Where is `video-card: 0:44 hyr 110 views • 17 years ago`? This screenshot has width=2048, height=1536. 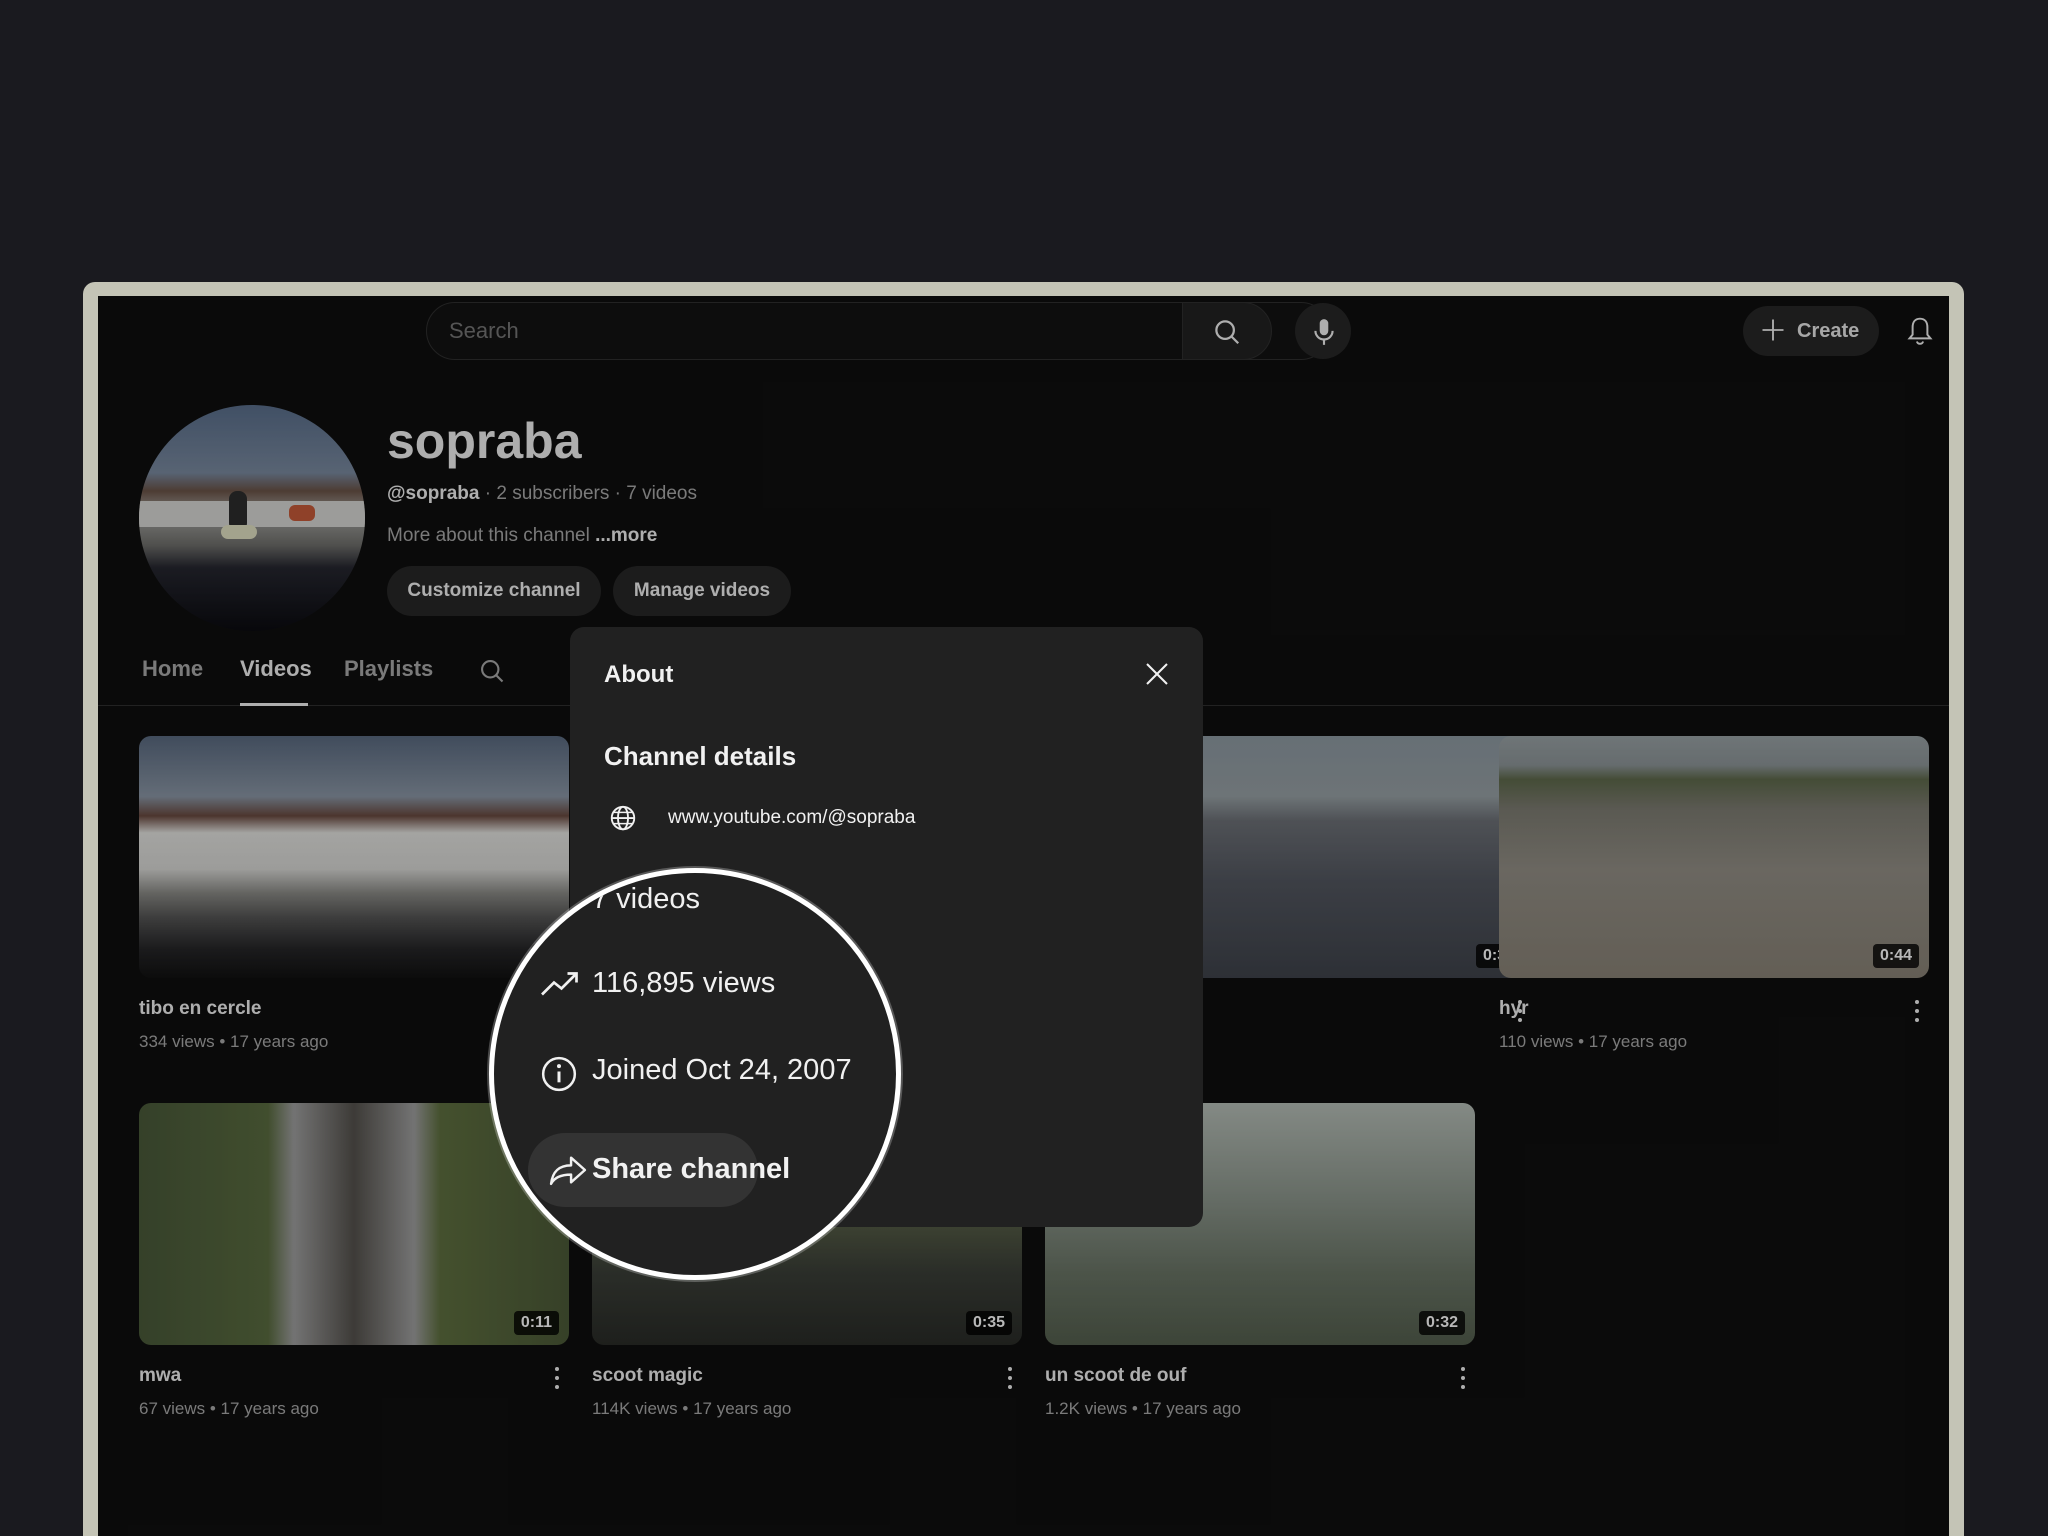
video-card: 0:44 hyr 110 views • 17 years ago is located at coordinates (1714, 894).